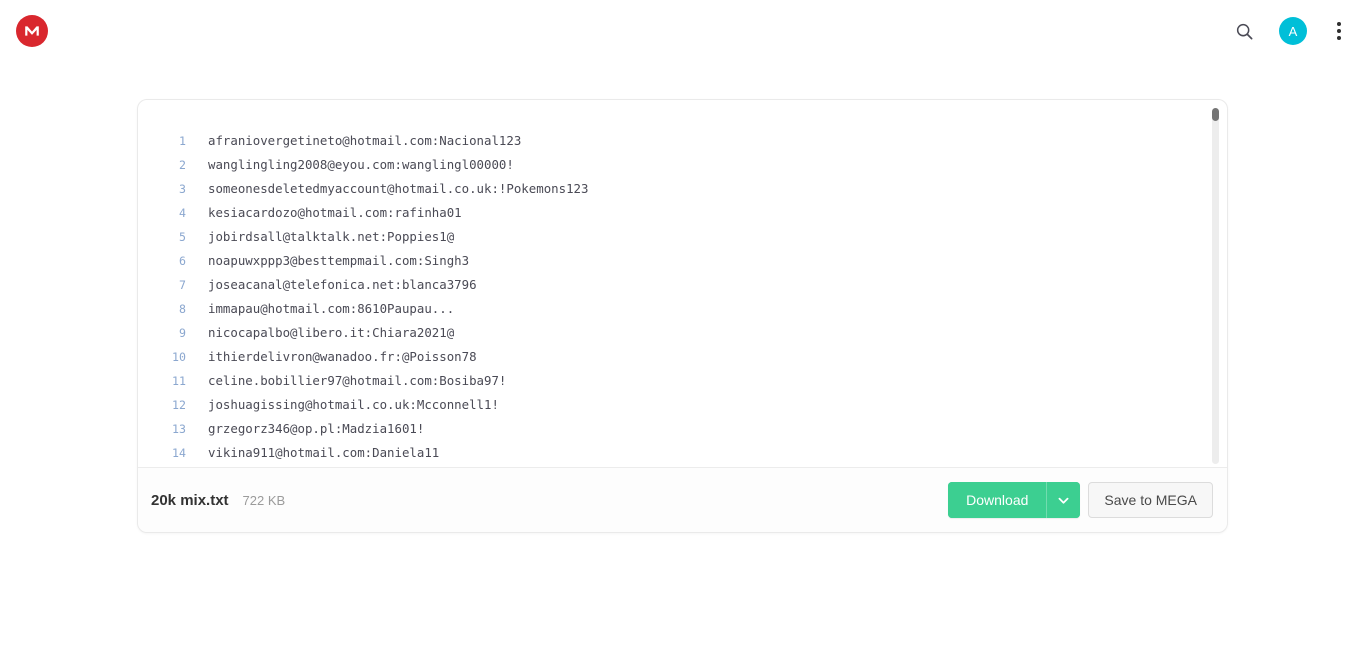 The height and width of the screenshot is (650, 1365). What do you see at coordinates (682, 31) in the screenshot?
I see `top-bar: A` at bounding box center [682, 31].